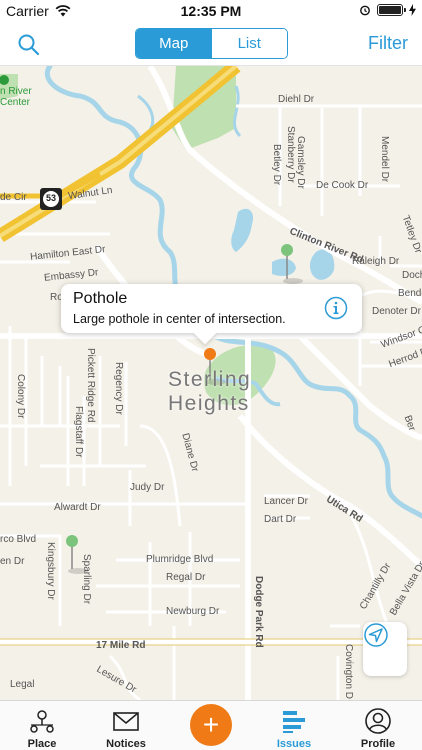 The width and height of the screenshot is (422, 750). What do you see at coordinates (388, 43) in the screenshot?
I see `filter-button: Filter` at bounding box center [388, 43].